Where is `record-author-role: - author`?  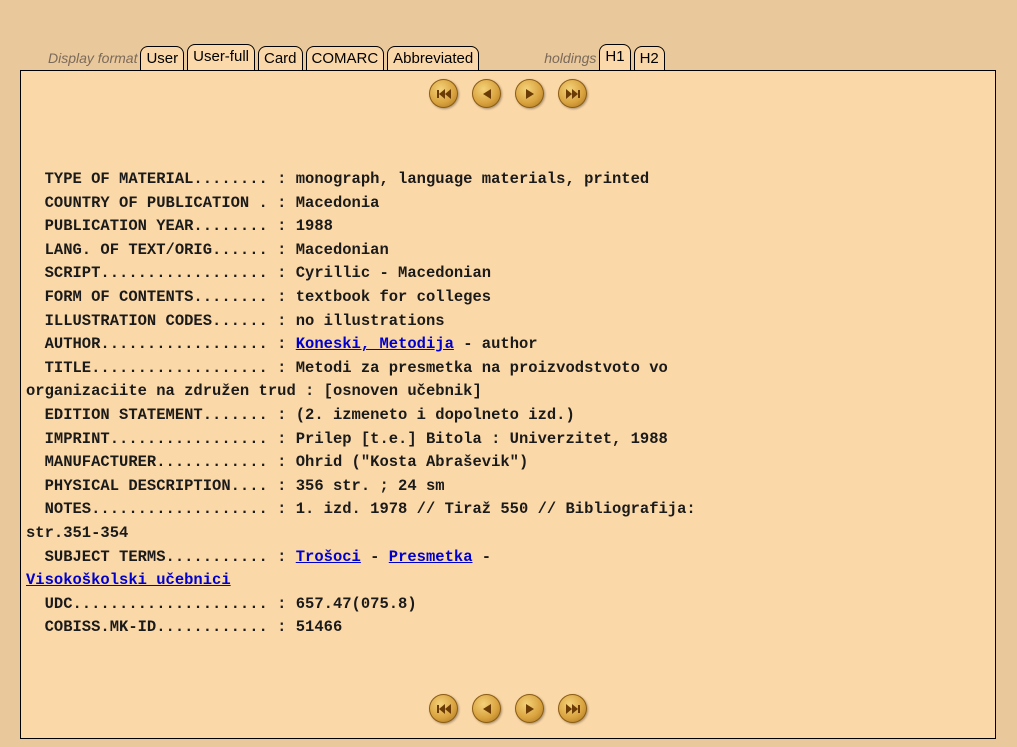
record-author-role: - author is located at coordinates (495, 344).